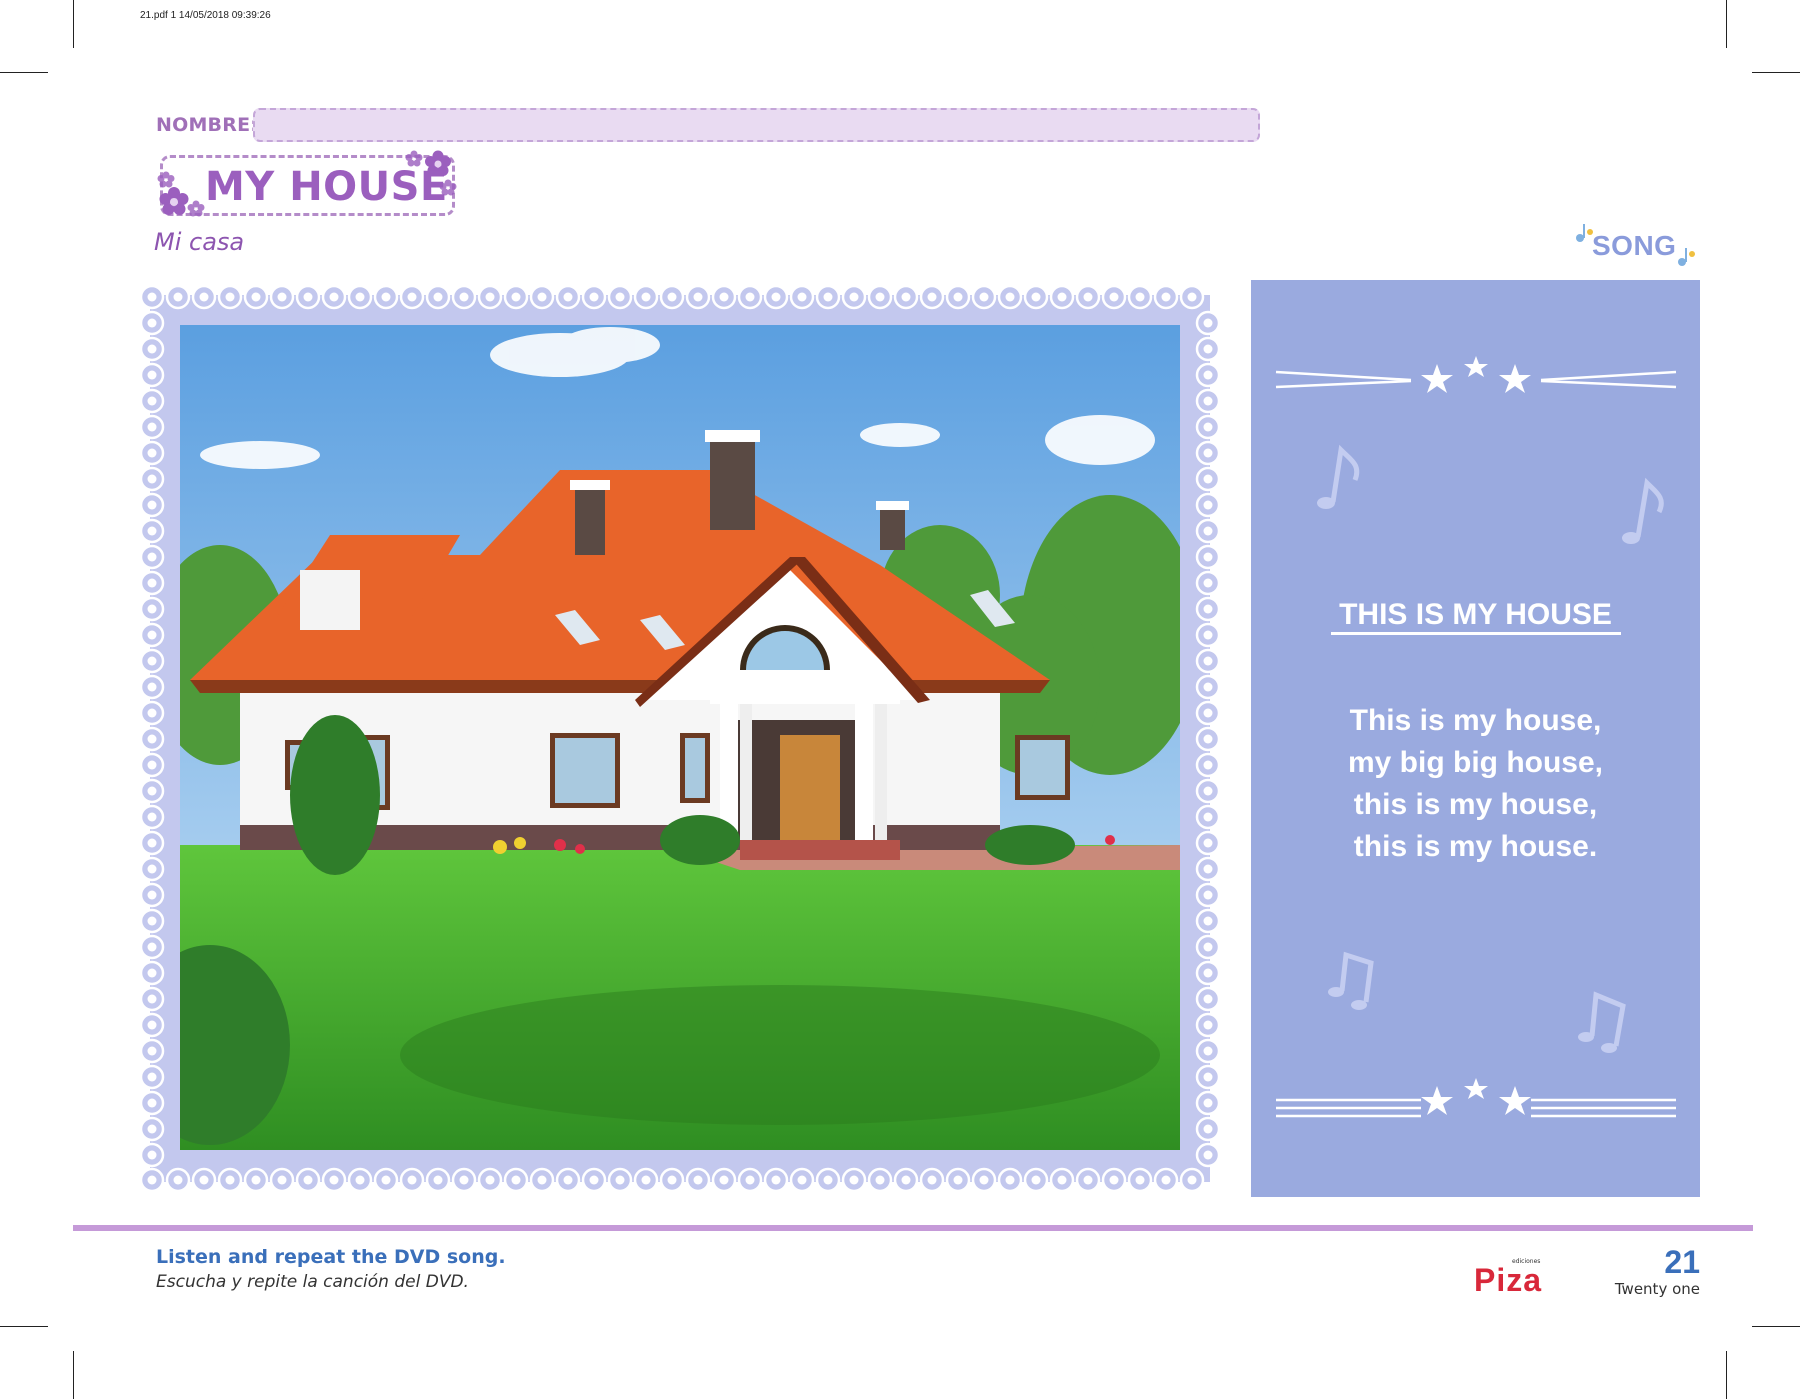 This screenshot has height=1399, width=1800. What do you see at coordinates (1508, 1280) in the screenshot?
I see `publisher-logo-text: Piza` at bounding box center [1508, 1280].